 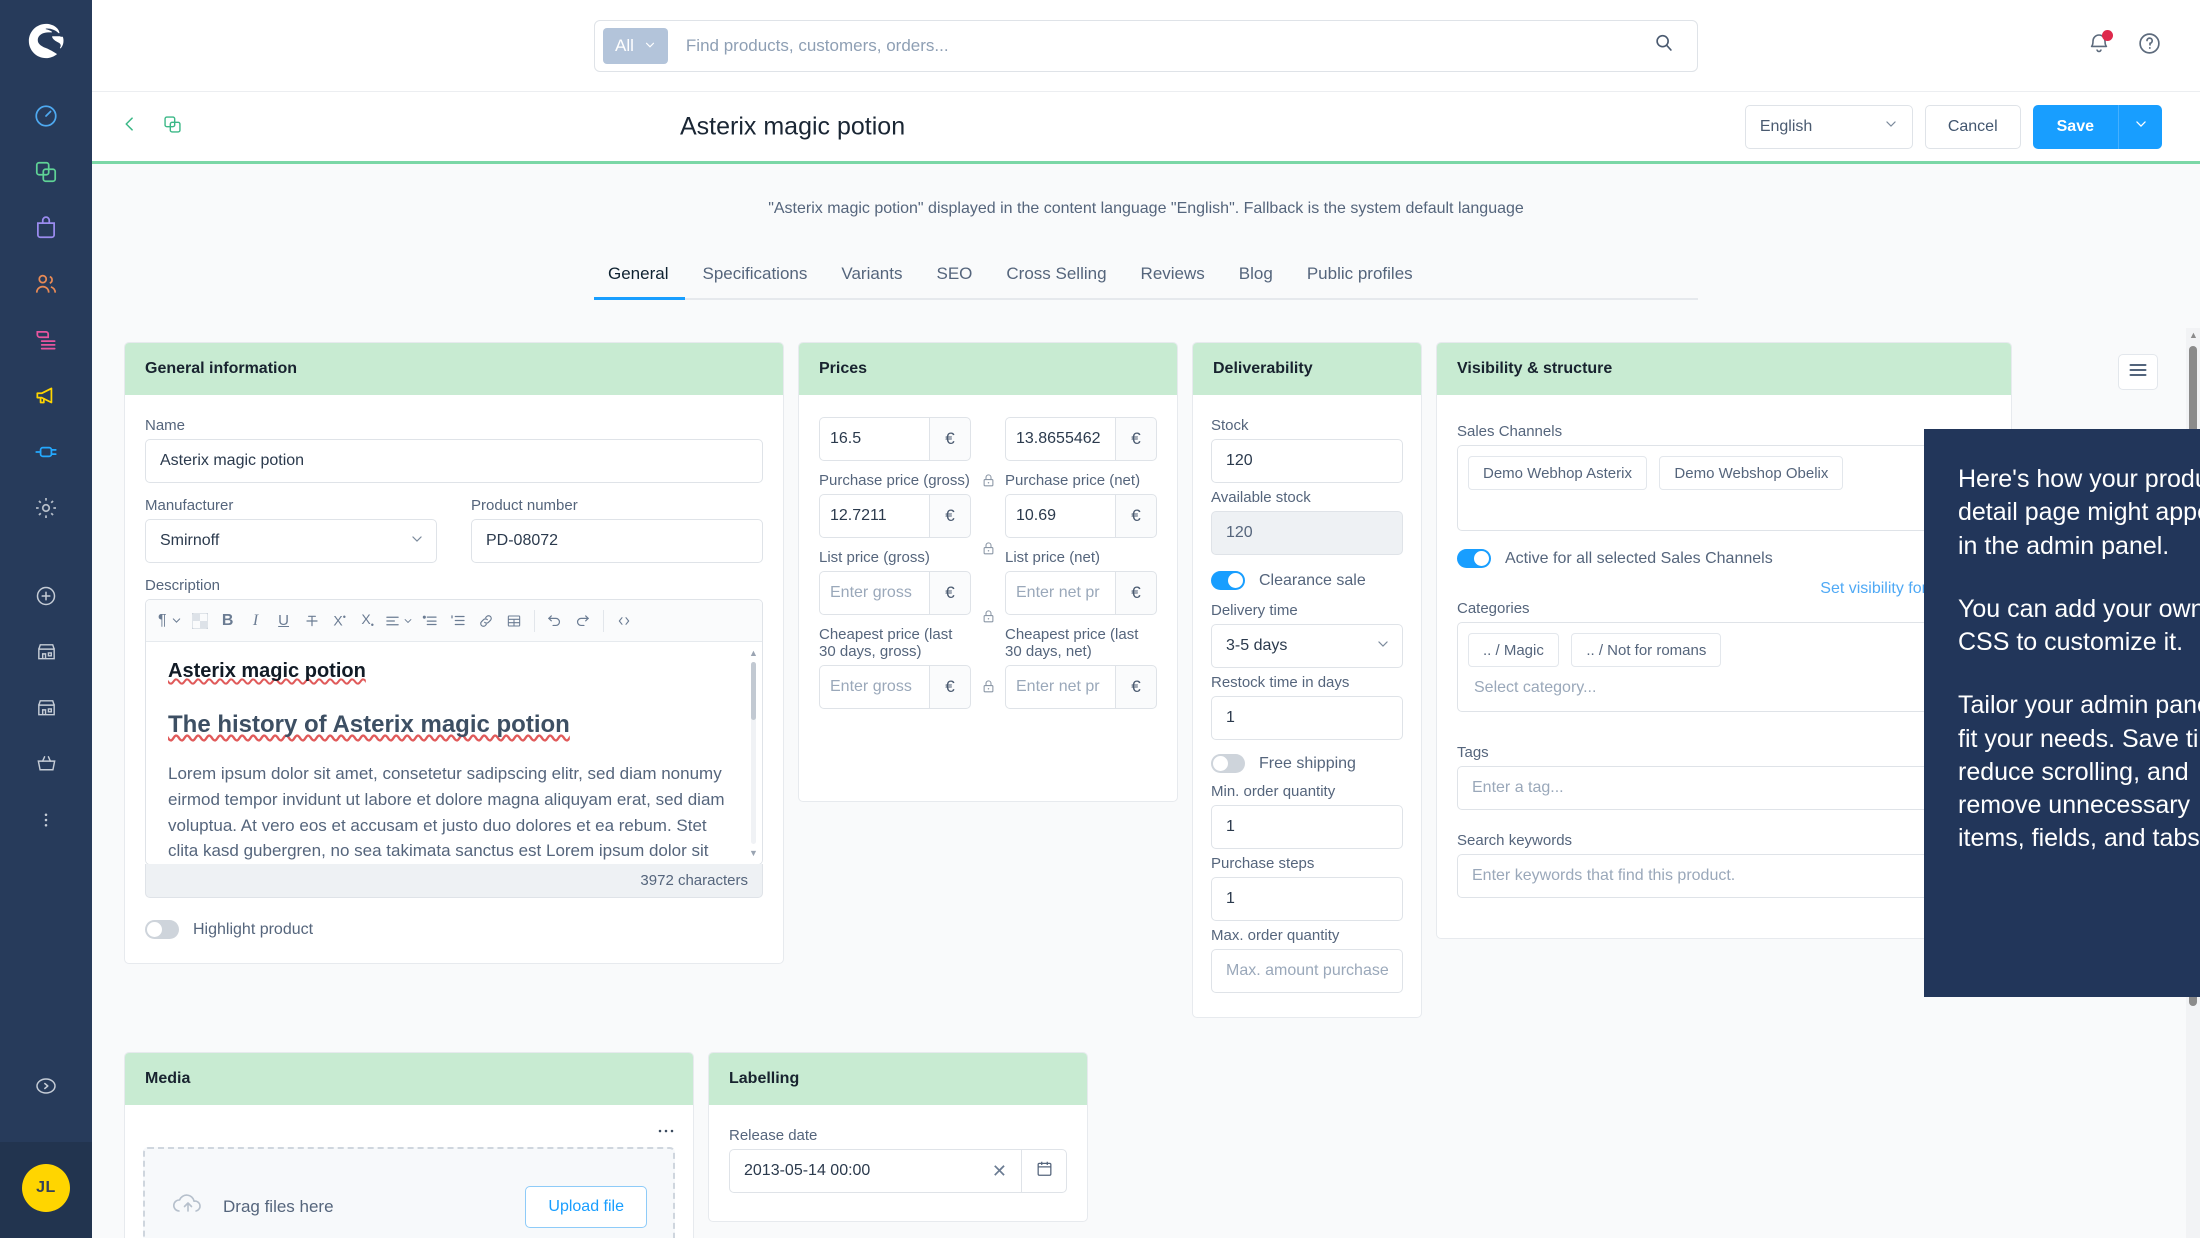 I want to click on bold-icon: B, so click(x=228, y=621).